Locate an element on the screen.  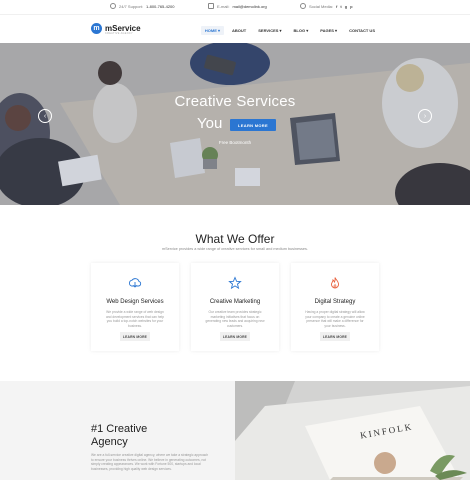
agency-title-line1: #1 Creative is located at coordinates (119, 429).